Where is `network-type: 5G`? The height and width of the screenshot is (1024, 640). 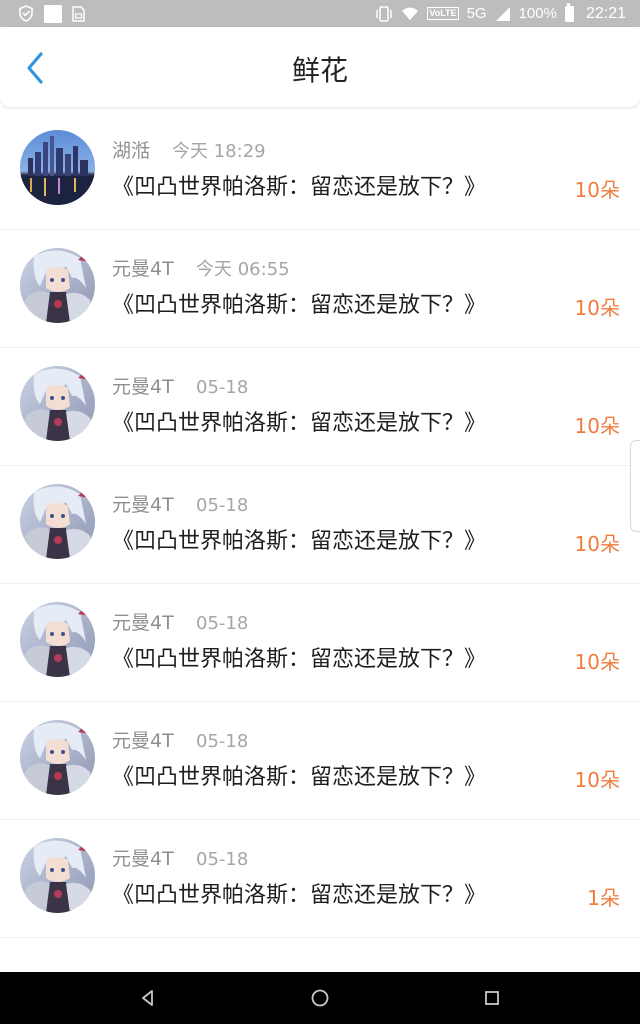
network-type: 5G is located at coordinates (476, 13).